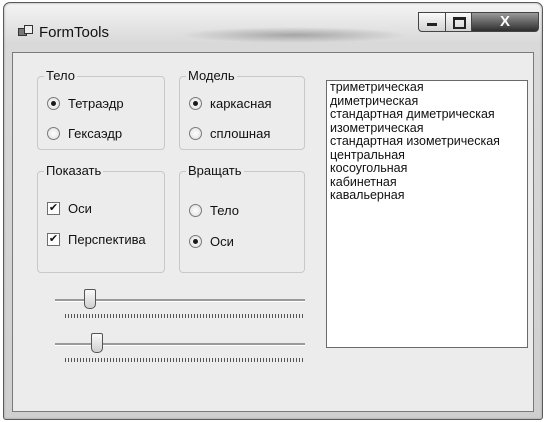 This screenshot has width=545, height=422. Describe the element at coordinates (427, 101) in the screenshot. I see `list-item: диметрическая` at that location.